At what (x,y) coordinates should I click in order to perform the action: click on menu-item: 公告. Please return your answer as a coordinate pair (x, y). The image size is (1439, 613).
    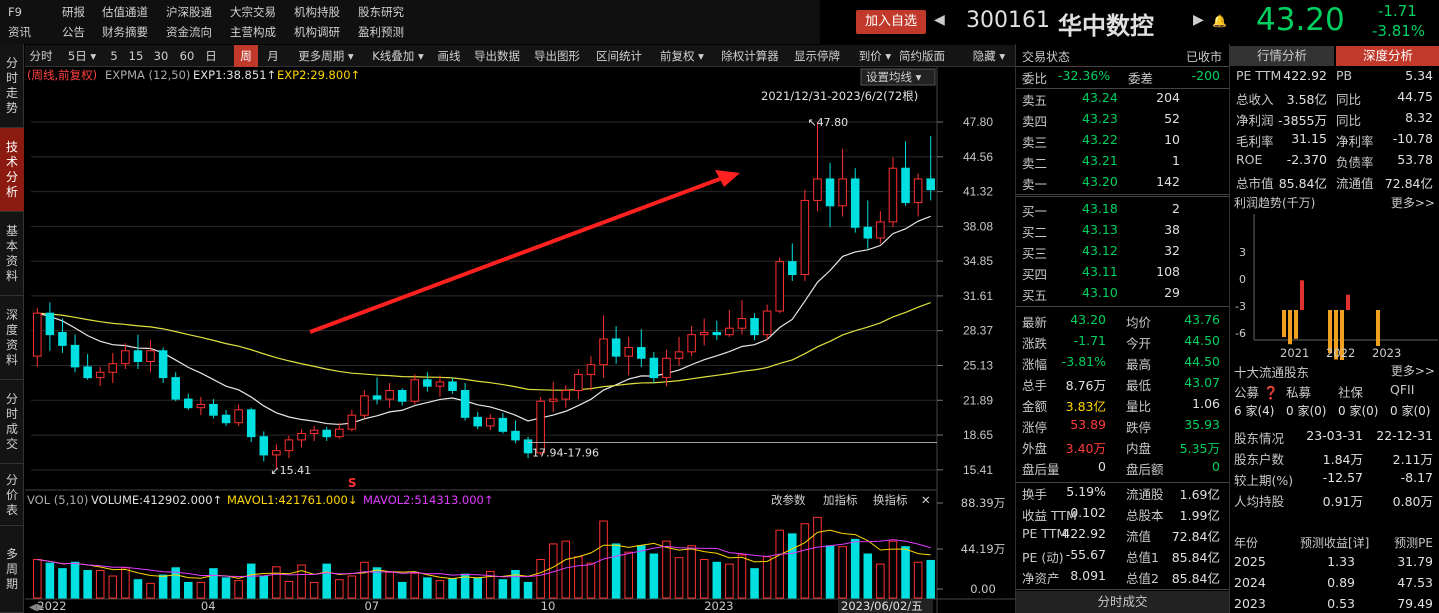
    Looking at the image, I should click on (73, 32).